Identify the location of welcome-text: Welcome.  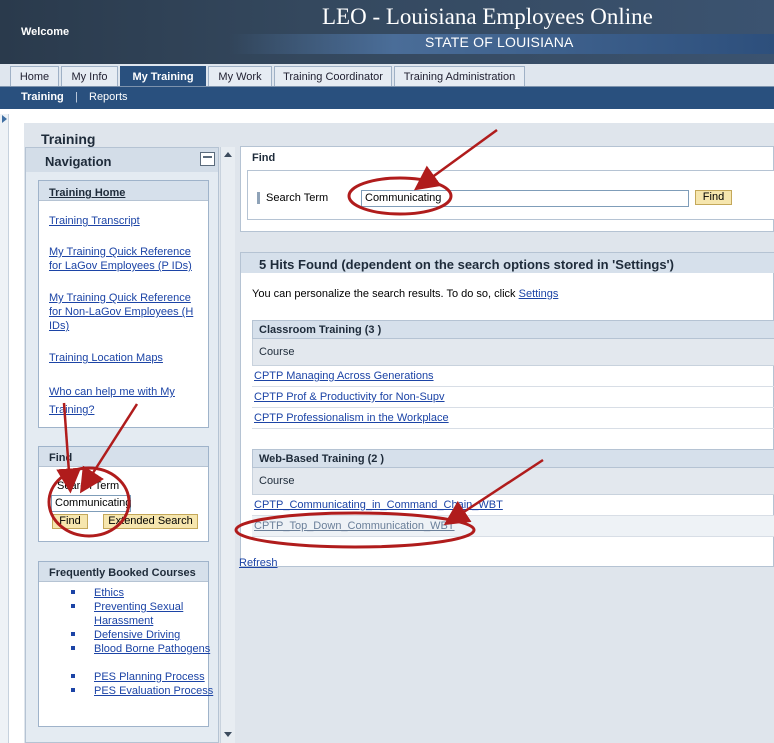
(45, 32).